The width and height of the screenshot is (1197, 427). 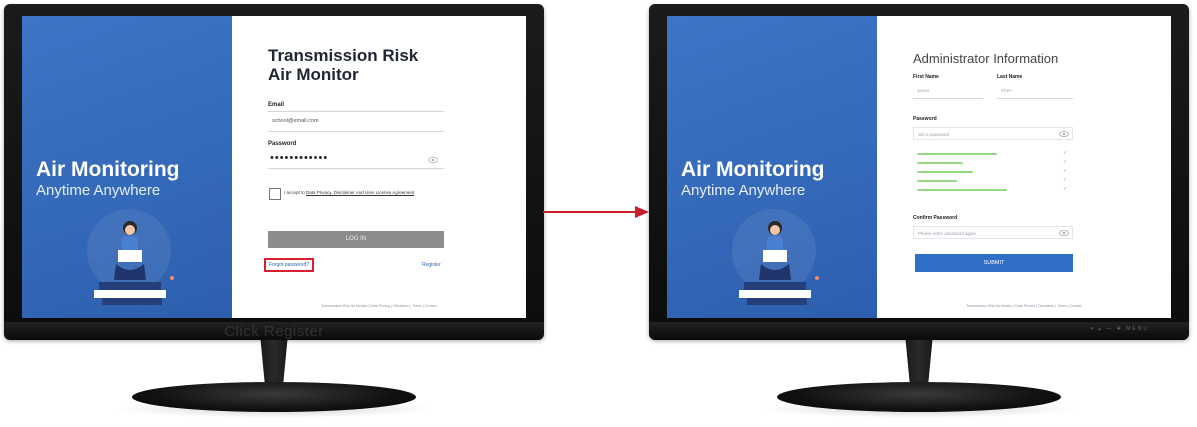 What do you see at coordinates (431, 265) in the screenshot?
I see `register-link: Register` at bounding box center [431, 265].